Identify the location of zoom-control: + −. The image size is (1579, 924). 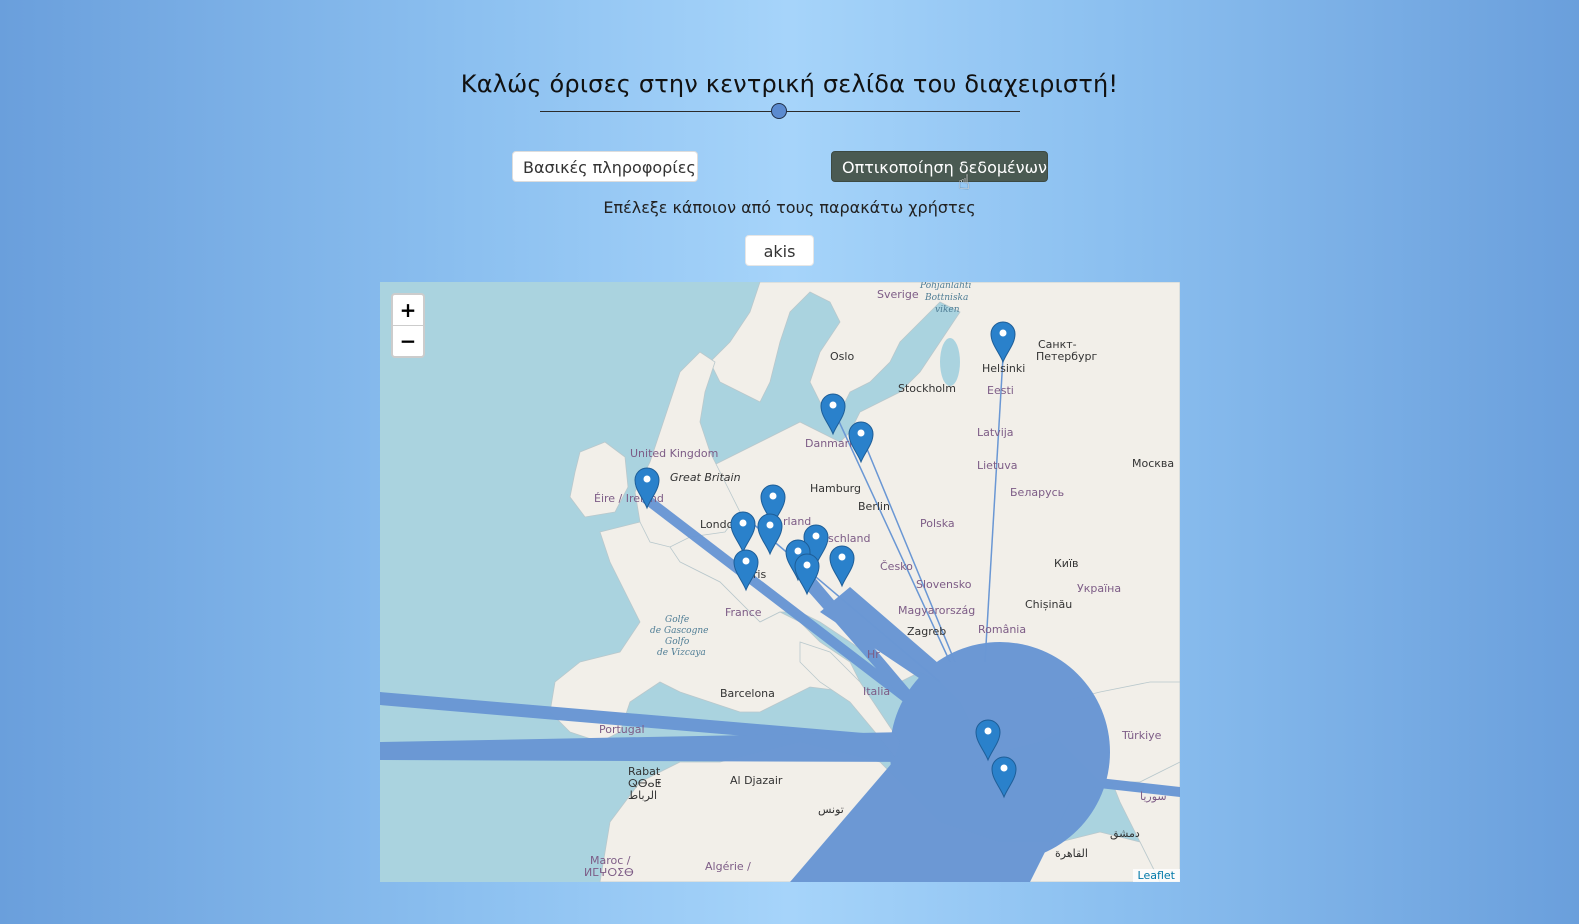
(408, 325).